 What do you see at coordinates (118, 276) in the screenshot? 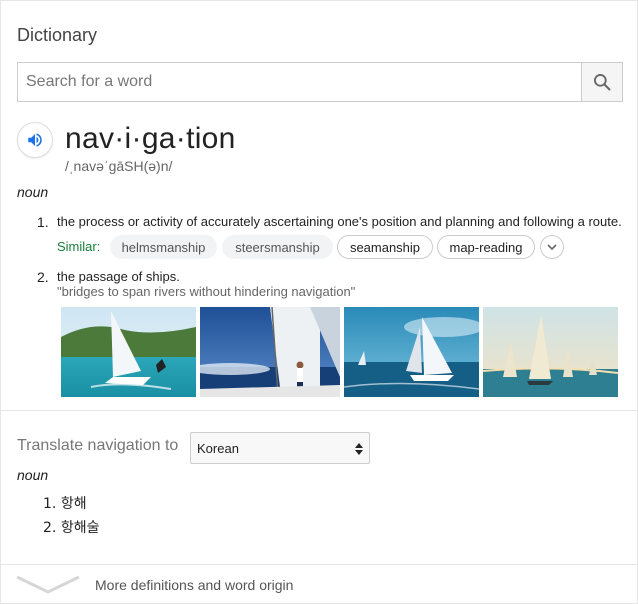
I see `definition-text: the passage of ships.` at bounding box center [118, 276].